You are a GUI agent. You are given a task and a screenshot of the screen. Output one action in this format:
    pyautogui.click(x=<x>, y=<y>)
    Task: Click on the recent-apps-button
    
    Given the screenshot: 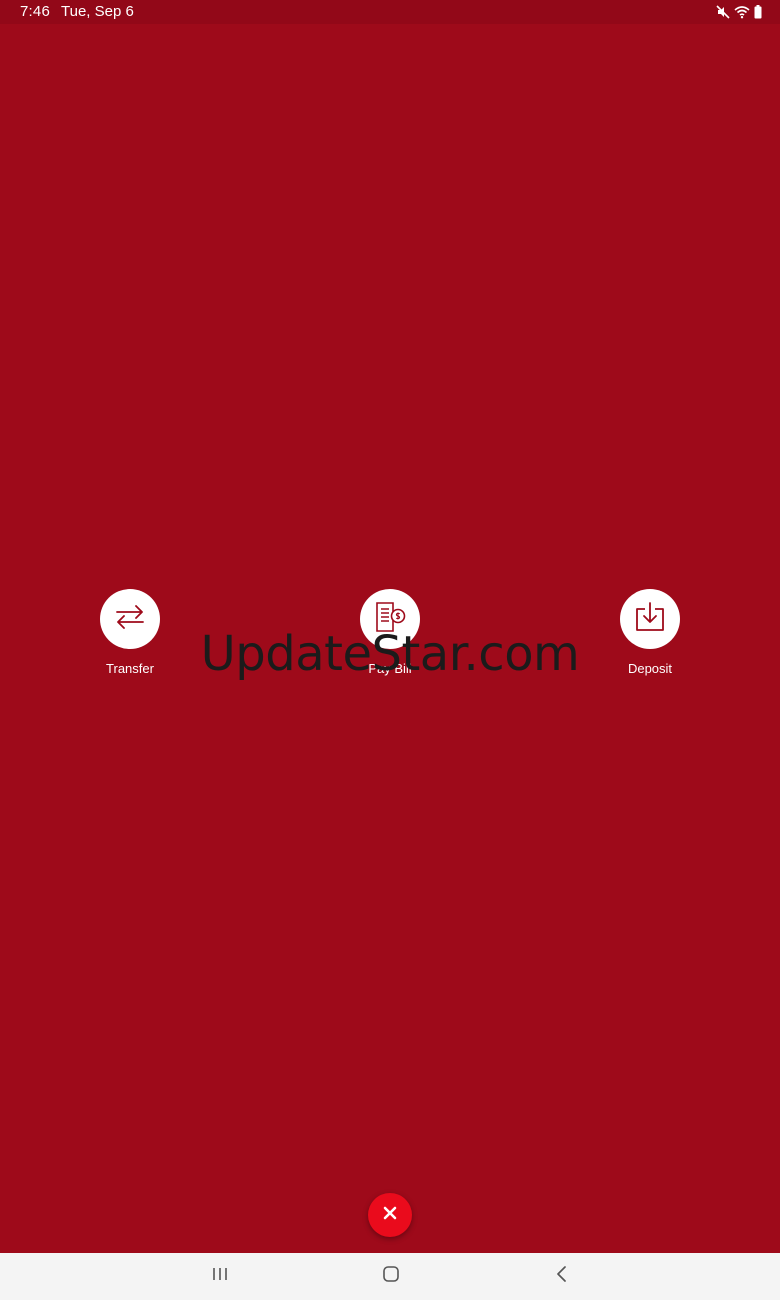 What is the action you would take?
    pyautogui.click(x=220, y=1276)
    